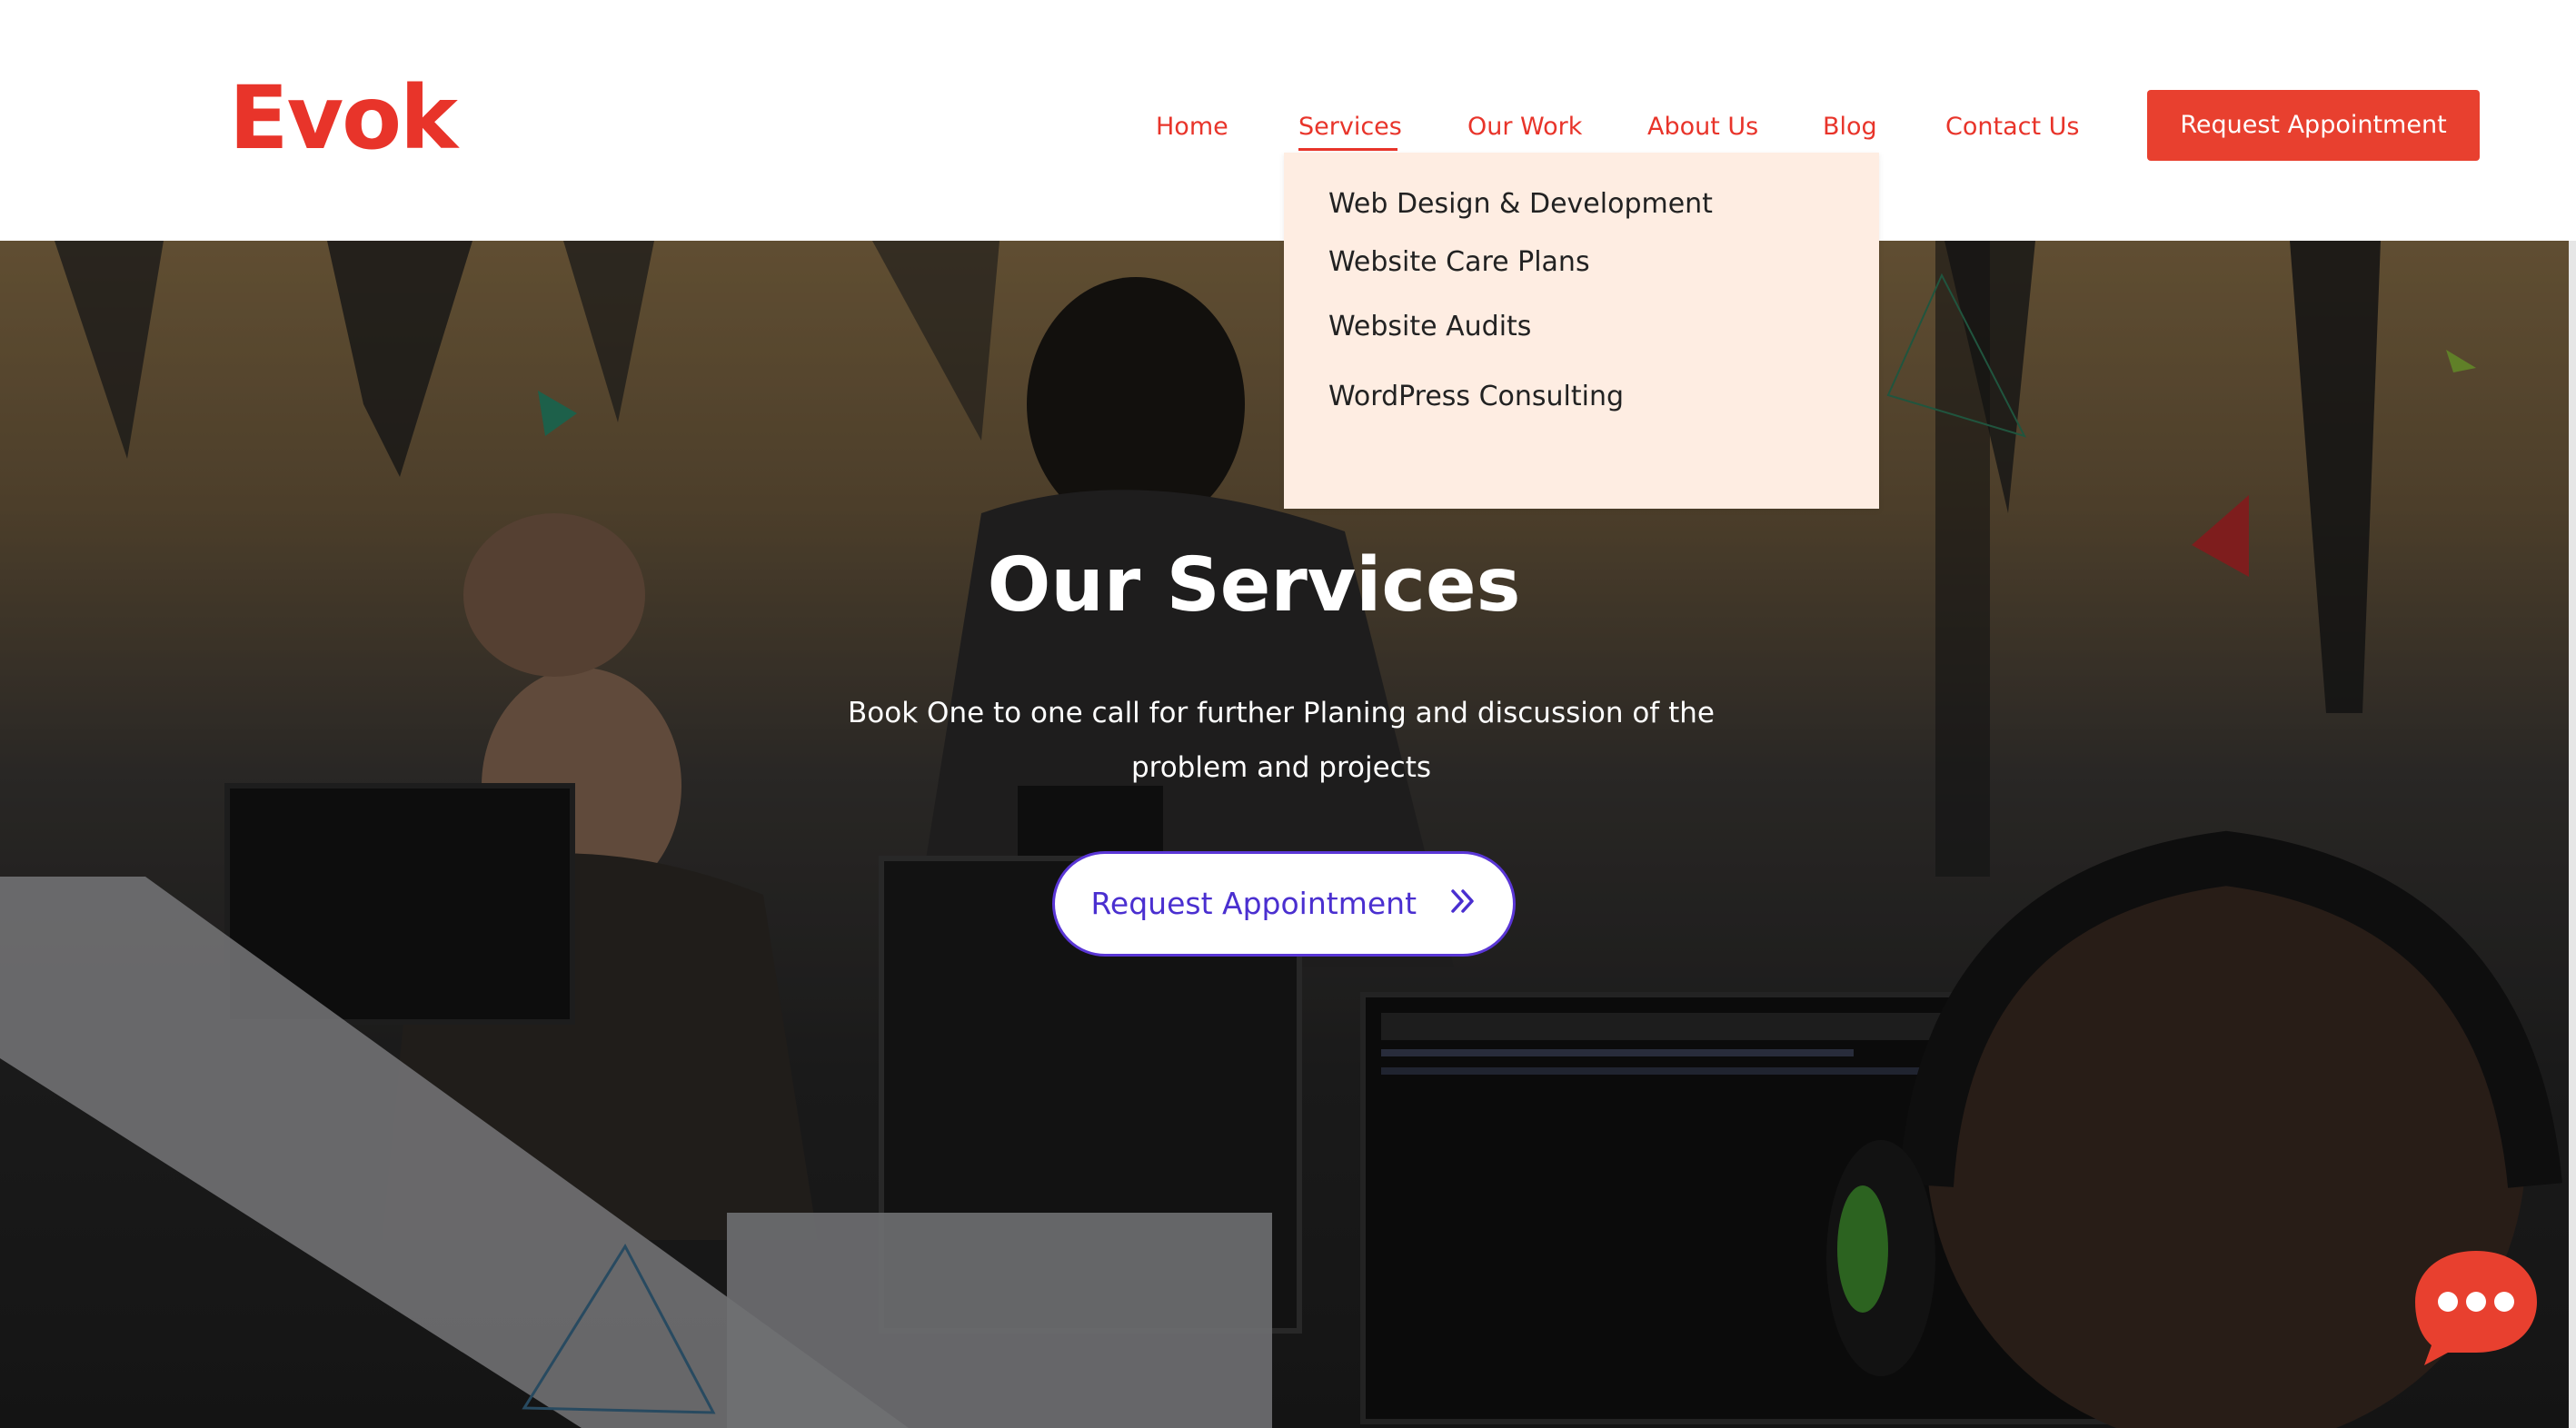 This screenshot has width=2576, height=1428. Describe the element at coordinates (2476, 1307) in the screenshot. I see `chat-bubble-icon` at that location.